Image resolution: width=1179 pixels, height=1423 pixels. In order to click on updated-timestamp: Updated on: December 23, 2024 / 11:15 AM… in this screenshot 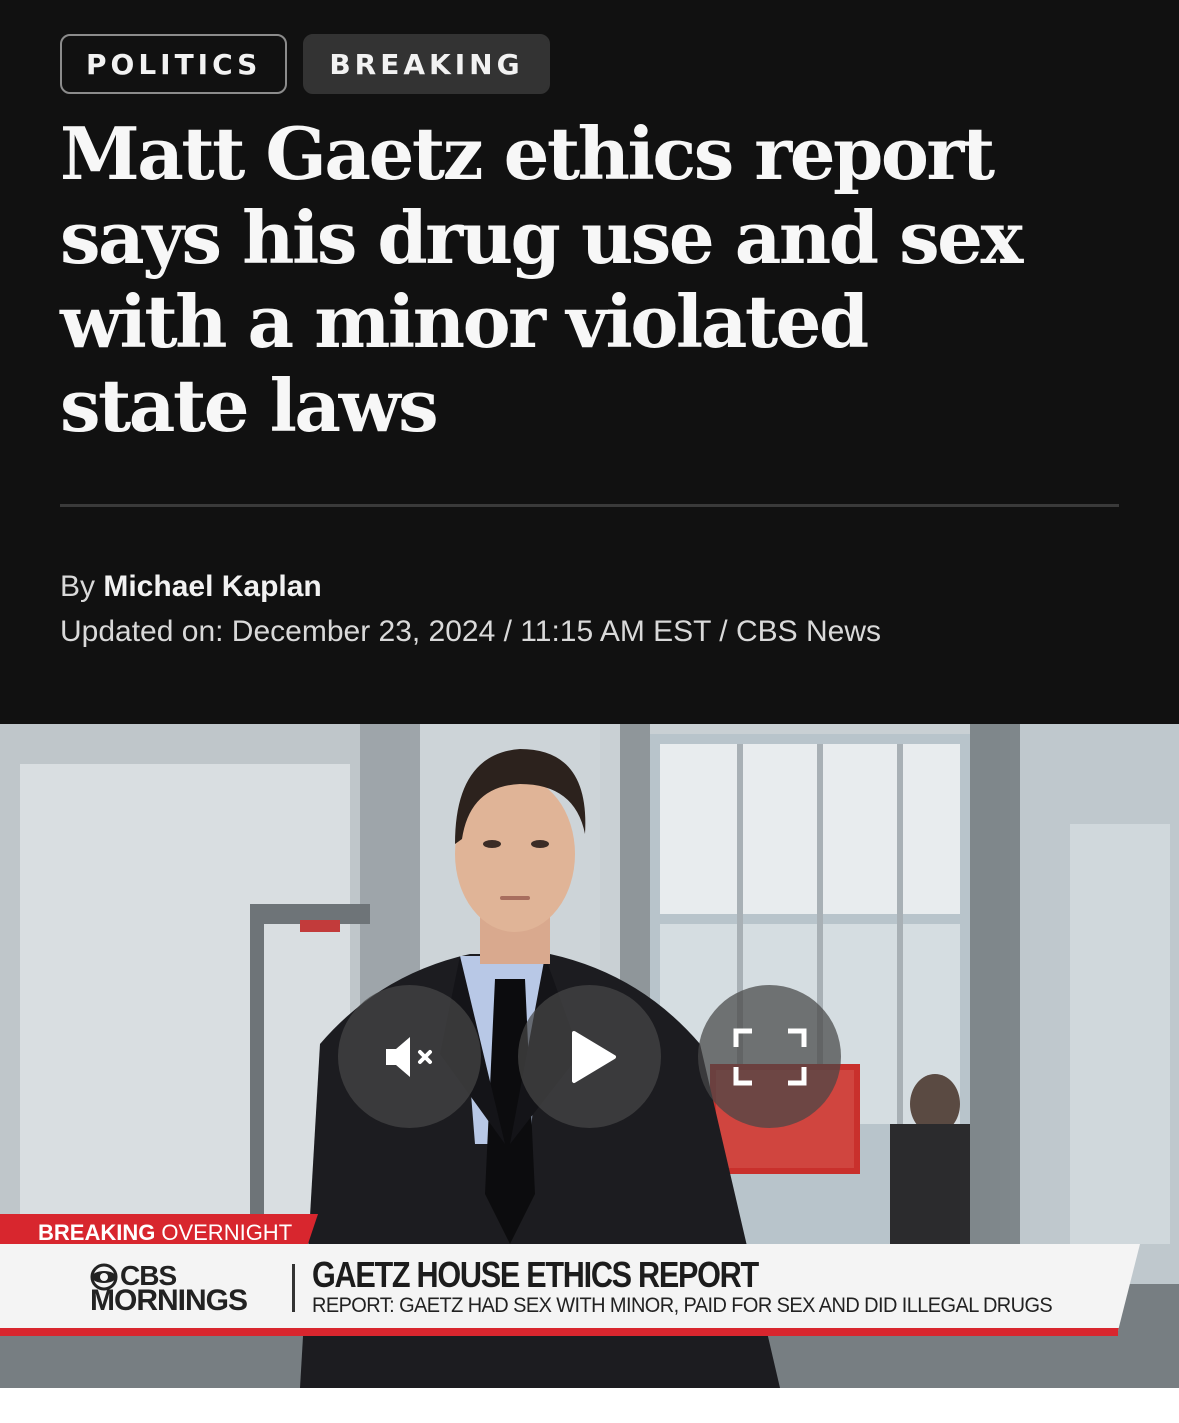, I will do `click(471, 631)`.